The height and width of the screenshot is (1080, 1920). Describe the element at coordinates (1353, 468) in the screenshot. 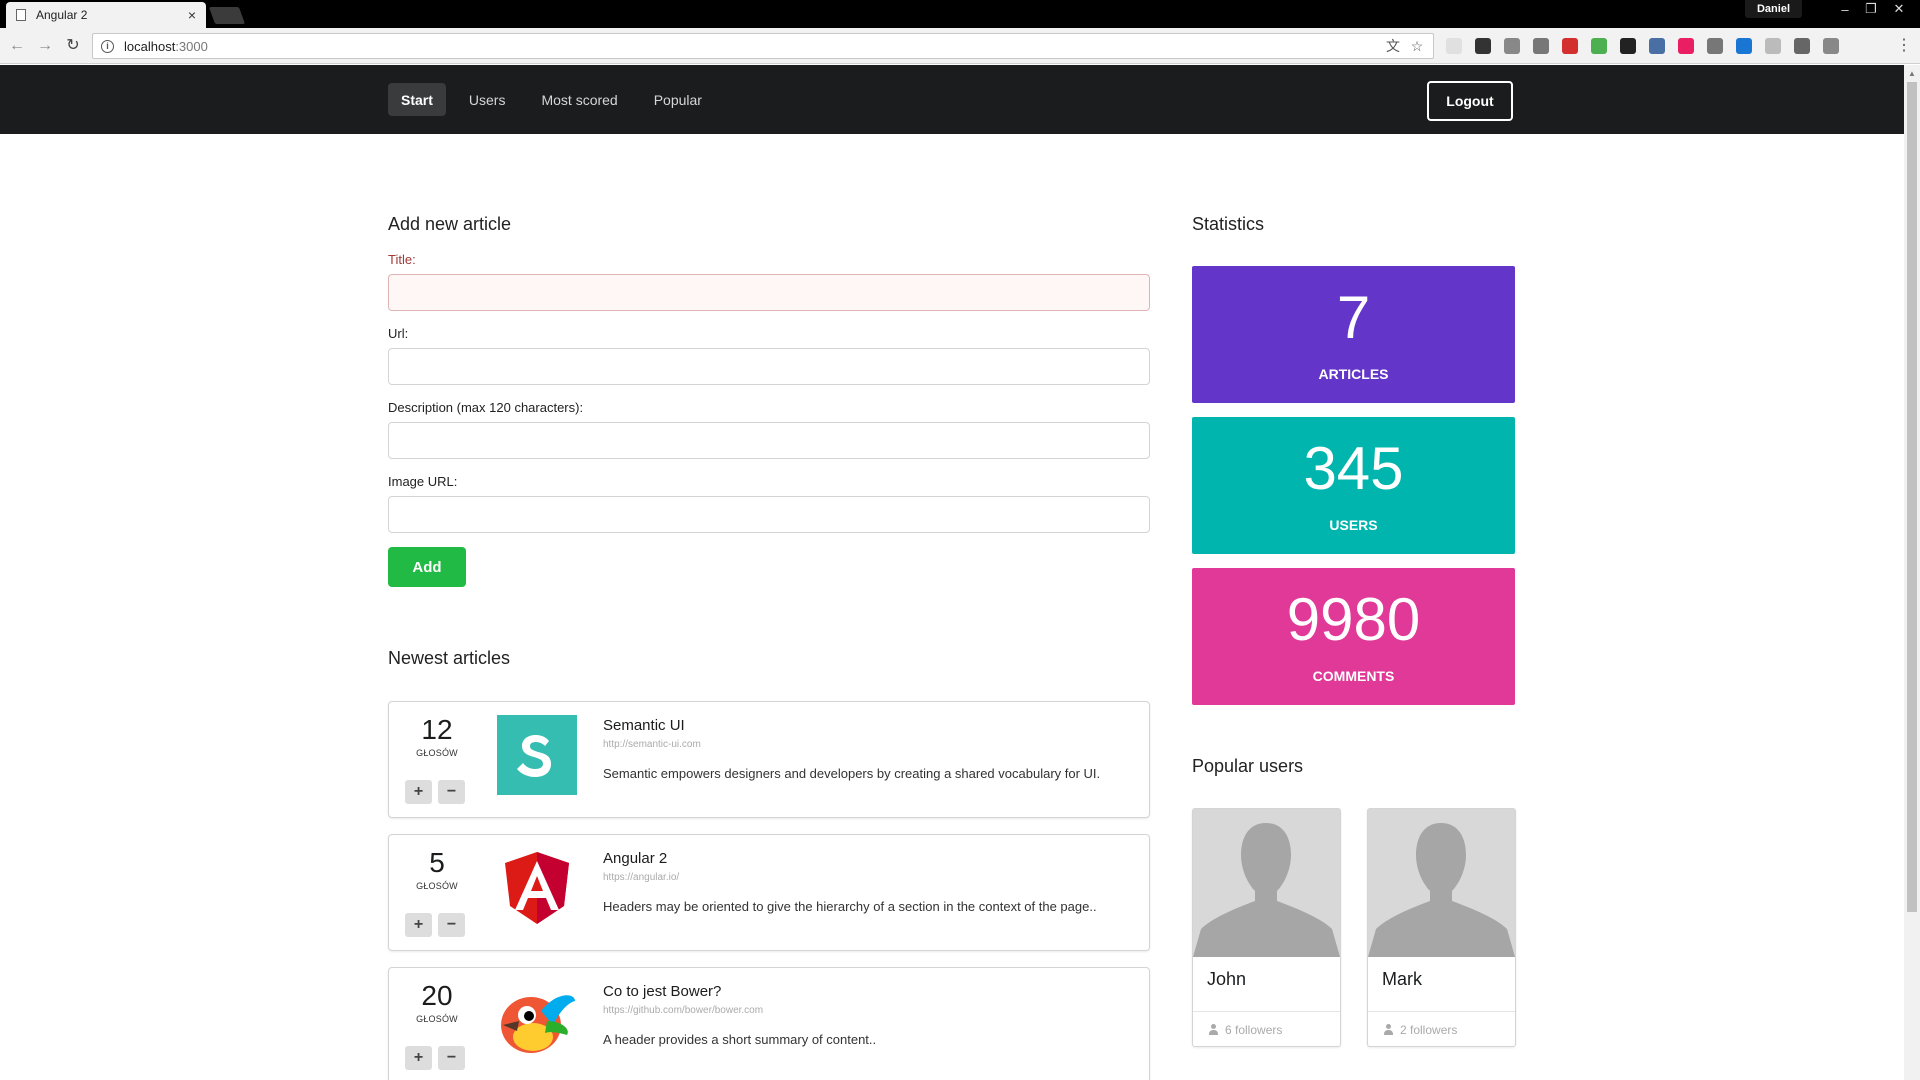

I see `stat-value: 345` at that location.